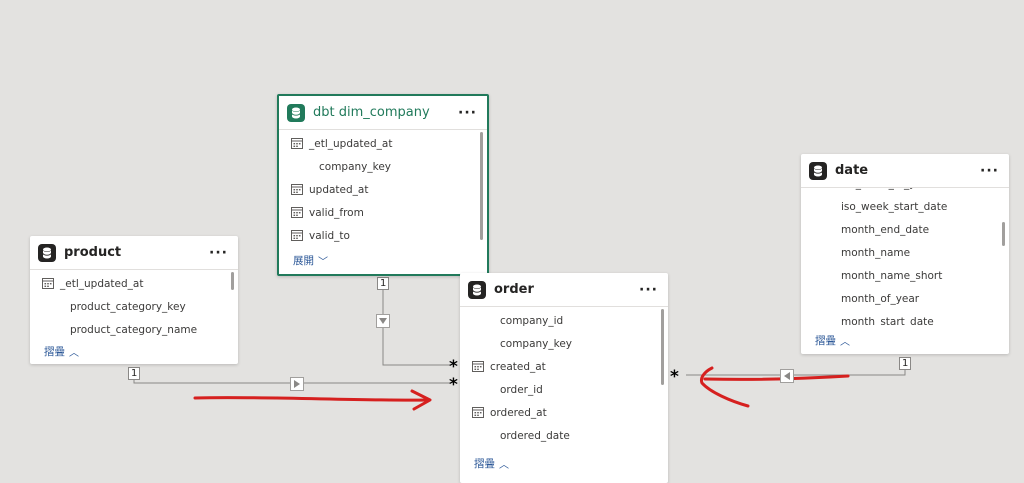 This screenshot has width=1024, height=483. Describe the element at coordinates (339, 189) in the screenshot. I see `field-name: updated_at` at that location.